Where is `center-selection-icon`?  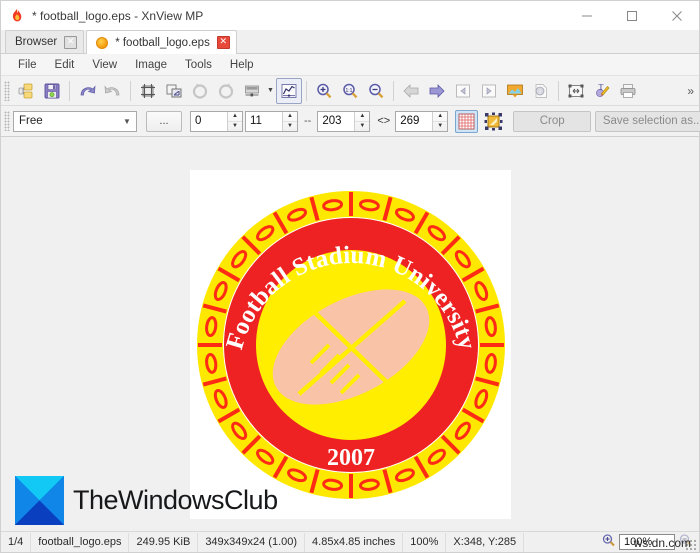 center-selection-icon is located at coordinates (493, 121).